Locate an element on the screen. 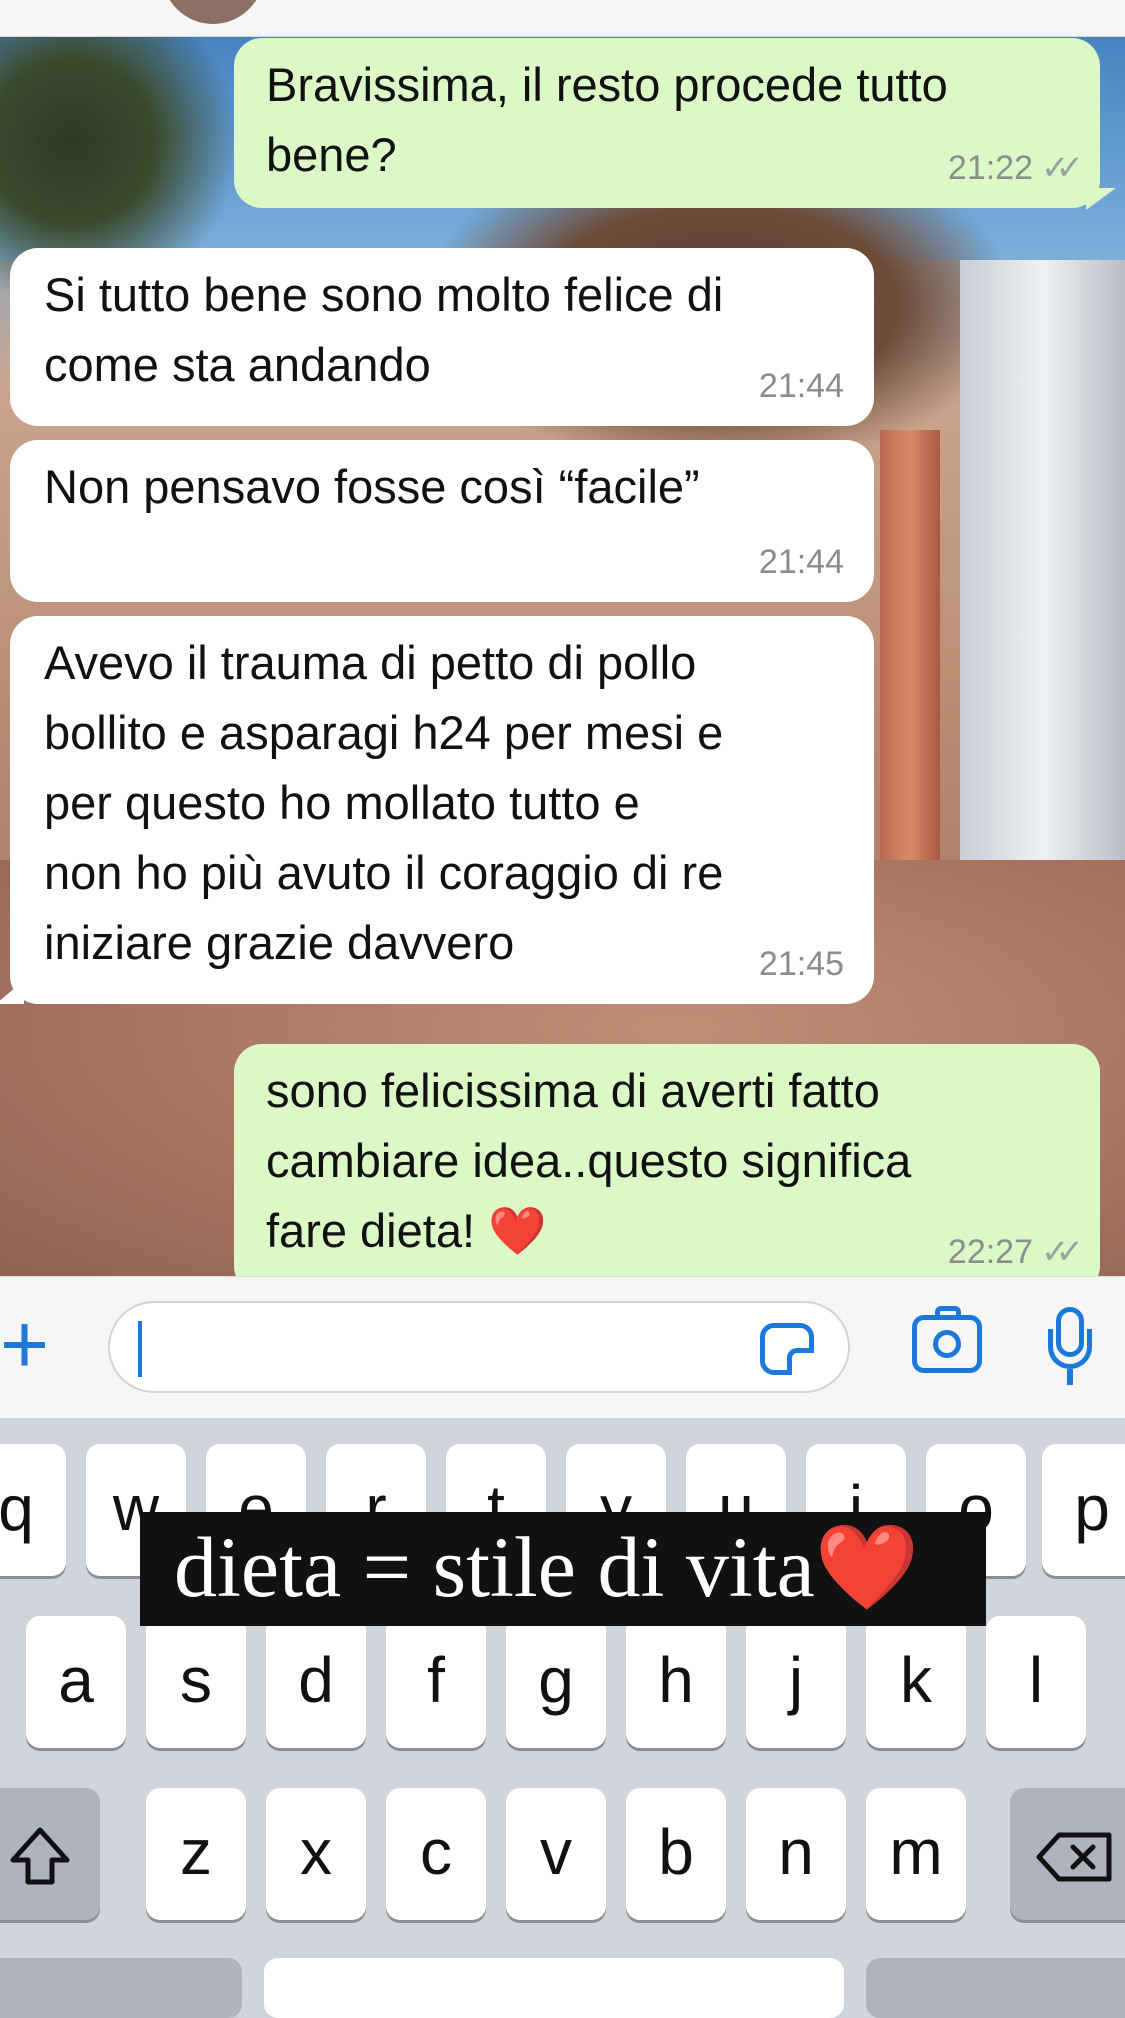 The width and height of the screenshot is (1125, 2018). return-key is located at coordinates (995, 1988).